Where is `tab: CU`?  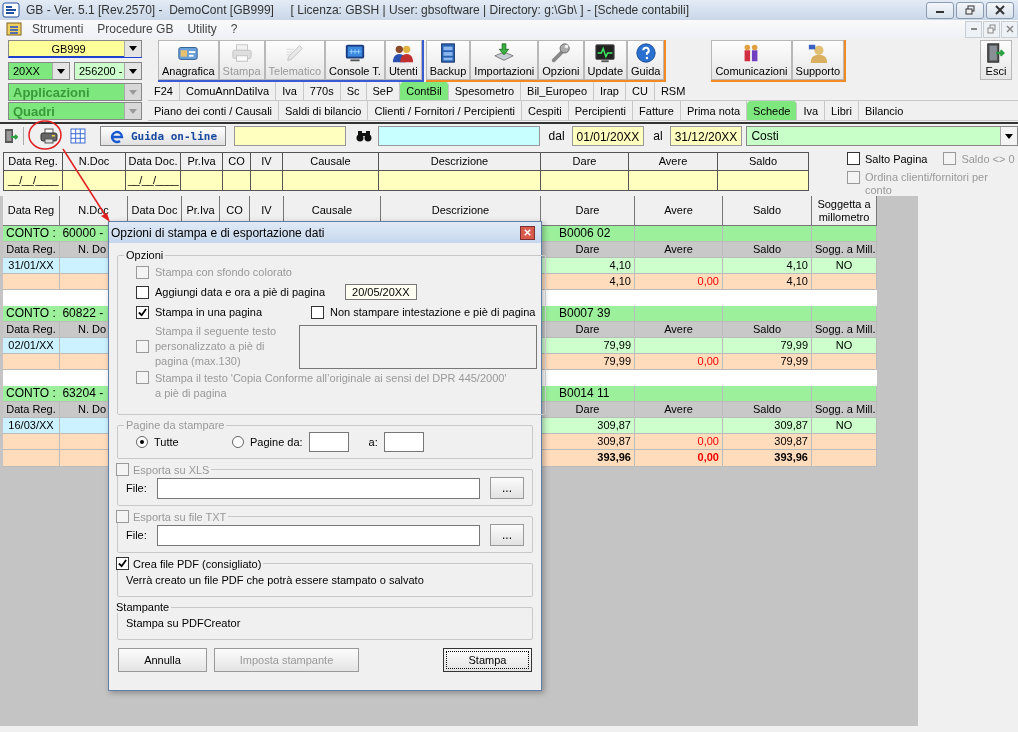
tab: CU is located at coordinates (640, 91).